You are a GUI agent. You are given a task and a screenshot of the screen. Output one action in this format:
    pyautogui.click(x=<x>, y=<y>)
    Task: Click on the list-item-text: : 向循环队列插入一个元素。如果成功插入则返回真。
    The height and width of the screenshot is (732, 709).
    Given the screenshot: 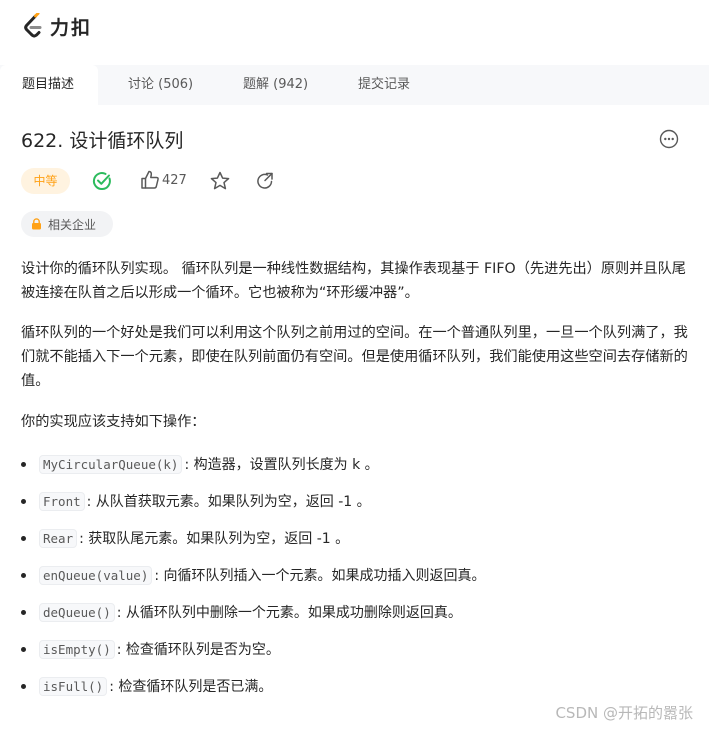 What is the action you would take?
    pyautogui.click(x=320, y=576)
    